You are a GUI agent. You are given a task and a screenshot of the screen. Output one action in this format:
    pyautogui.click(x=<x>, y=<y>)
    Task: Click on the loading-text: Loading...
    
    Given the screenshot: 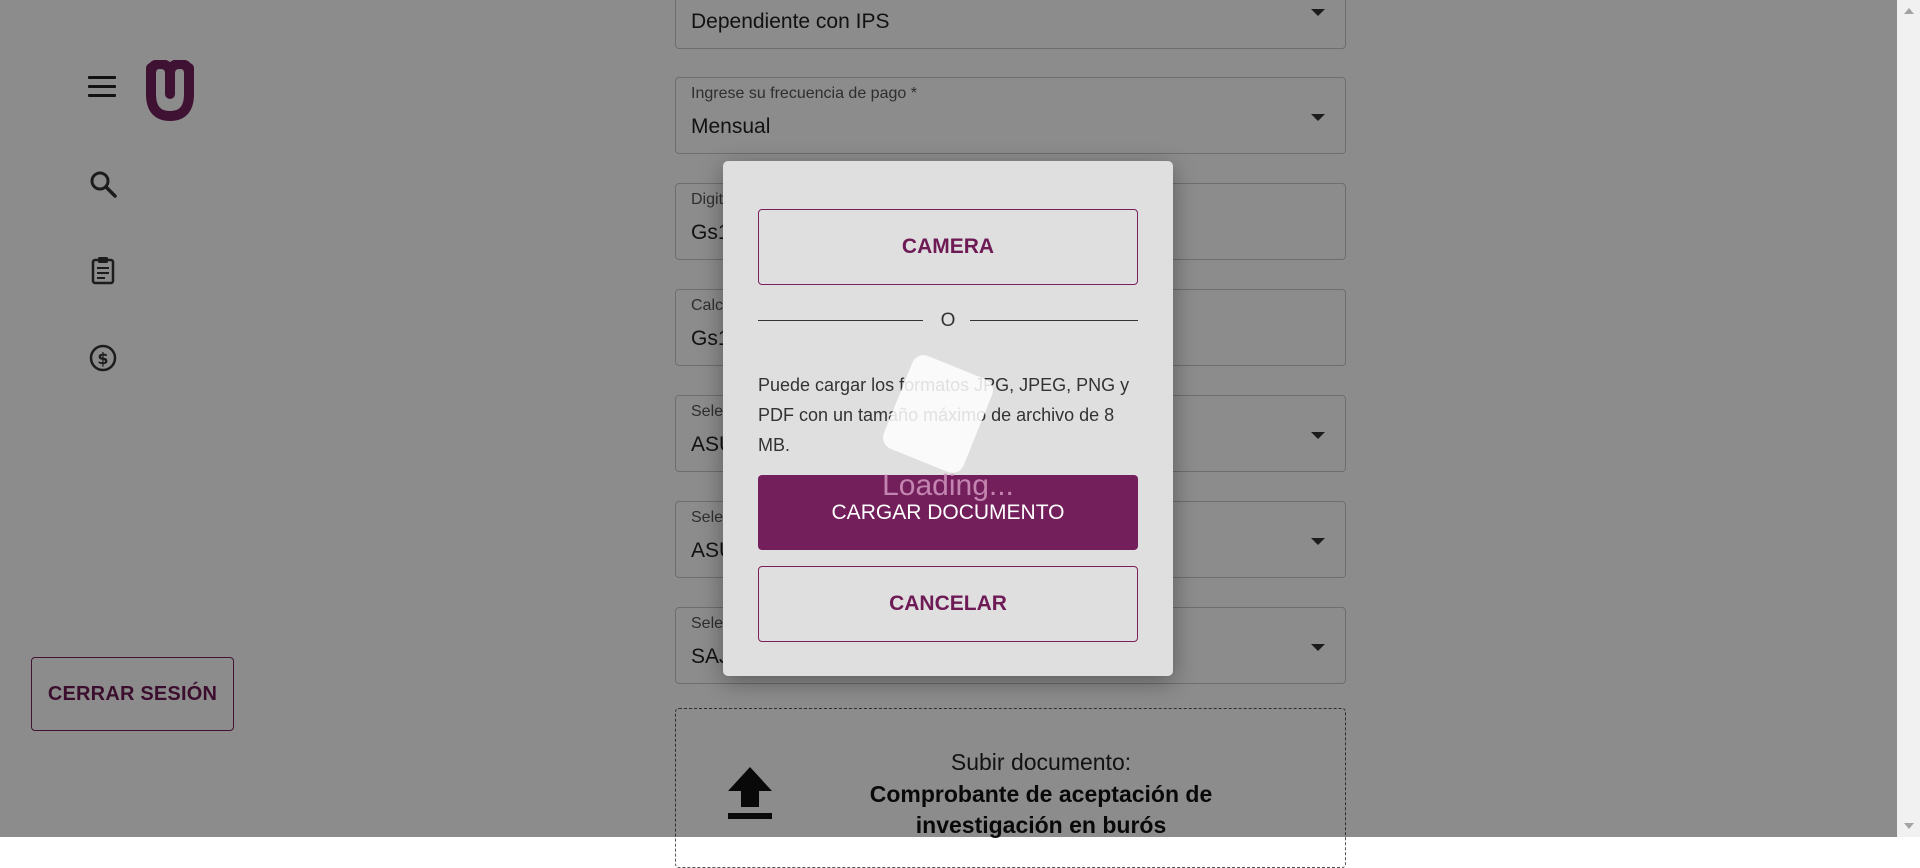 What is the action you would take?
    pyautogui.click(x=948, y=485)
    